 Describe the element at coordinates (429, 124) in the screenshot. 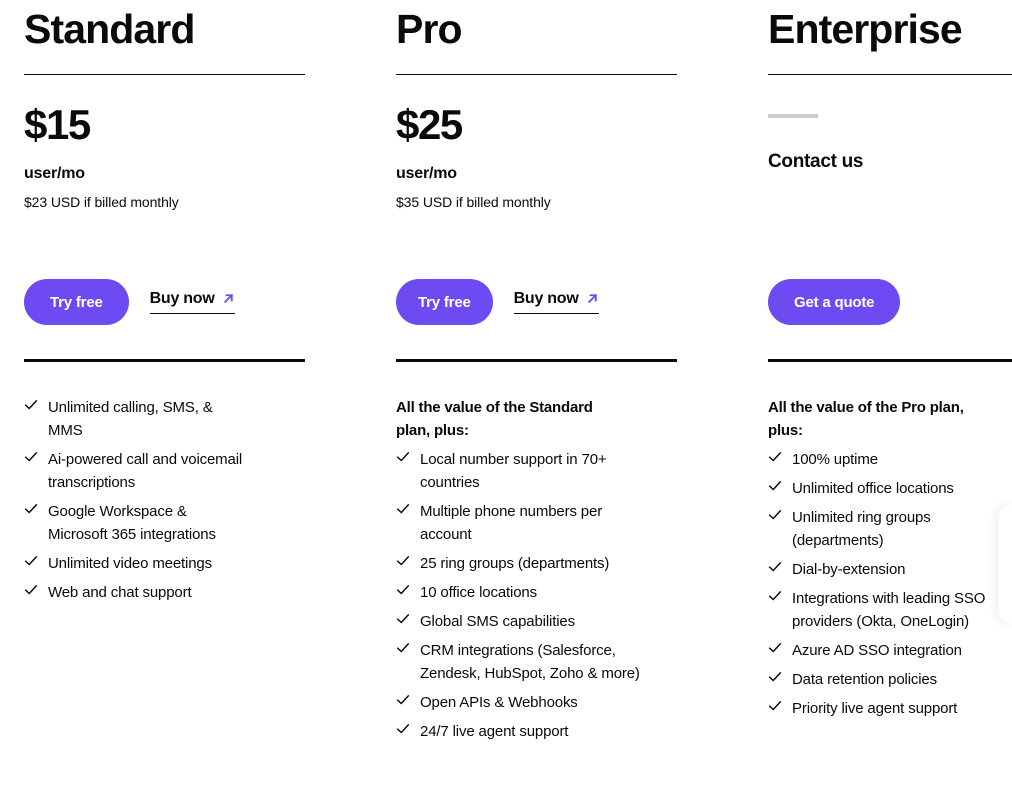

I see `price-amount-pro: $25` at that location.